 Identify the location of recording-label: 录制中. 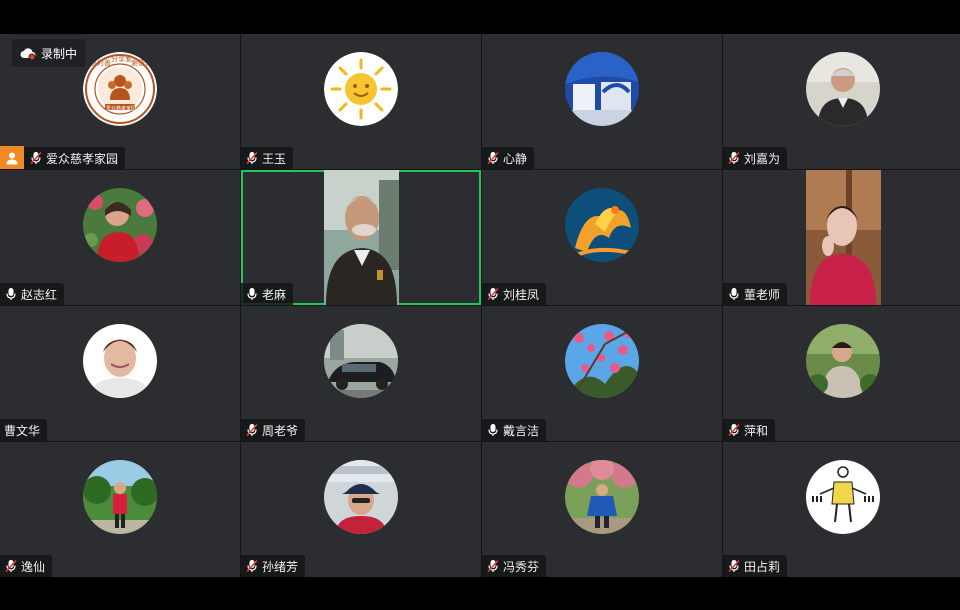
(59, 53).